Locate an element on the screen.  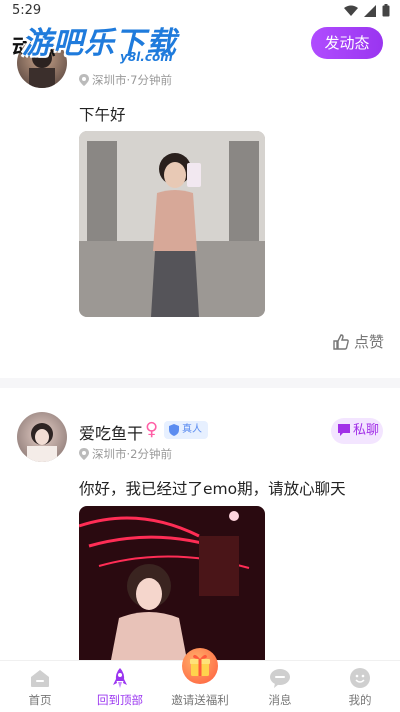
chat-bubble-icon is located at coordinates (344, 430).